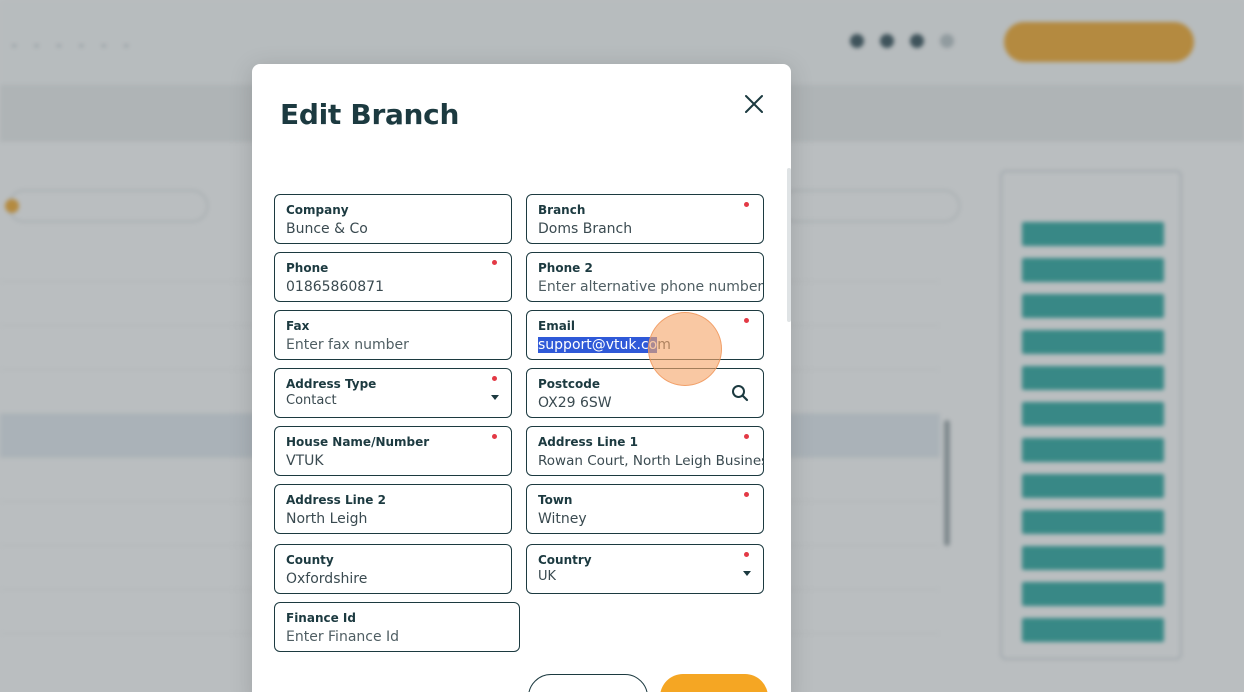 Image resolution: width=1244 pixels, height=692 pixels. What do you see at coordinates (645, 569) in the screenshot?
I see `country-select: Country UK` at bounding box center [645, 569].